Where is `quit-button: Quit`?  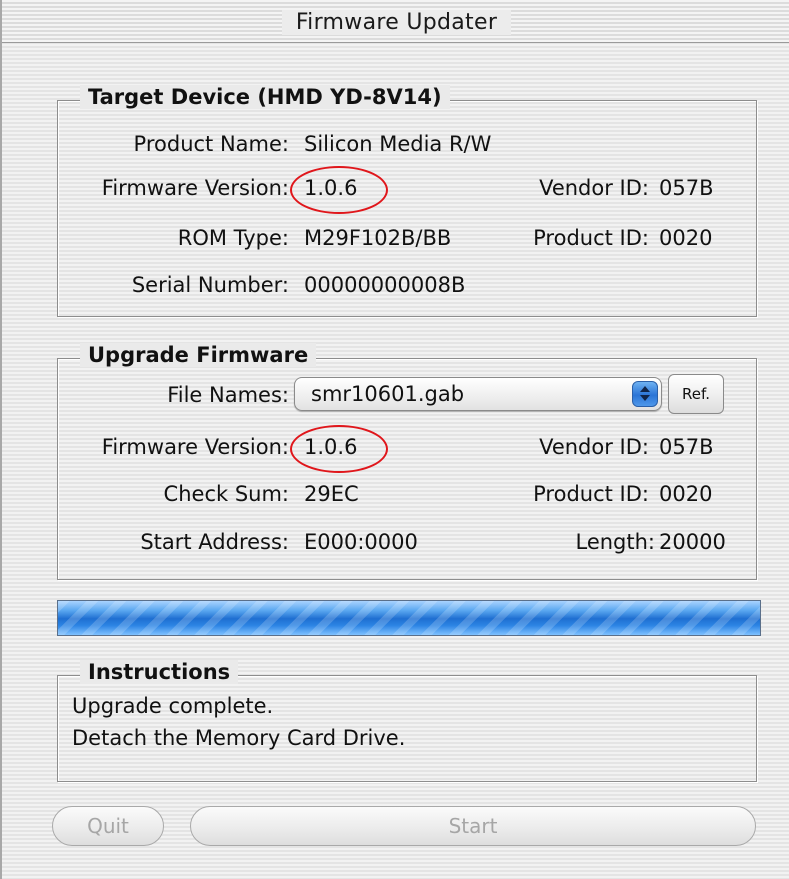 quit-button: Quit is located at coordinates (108, 826).